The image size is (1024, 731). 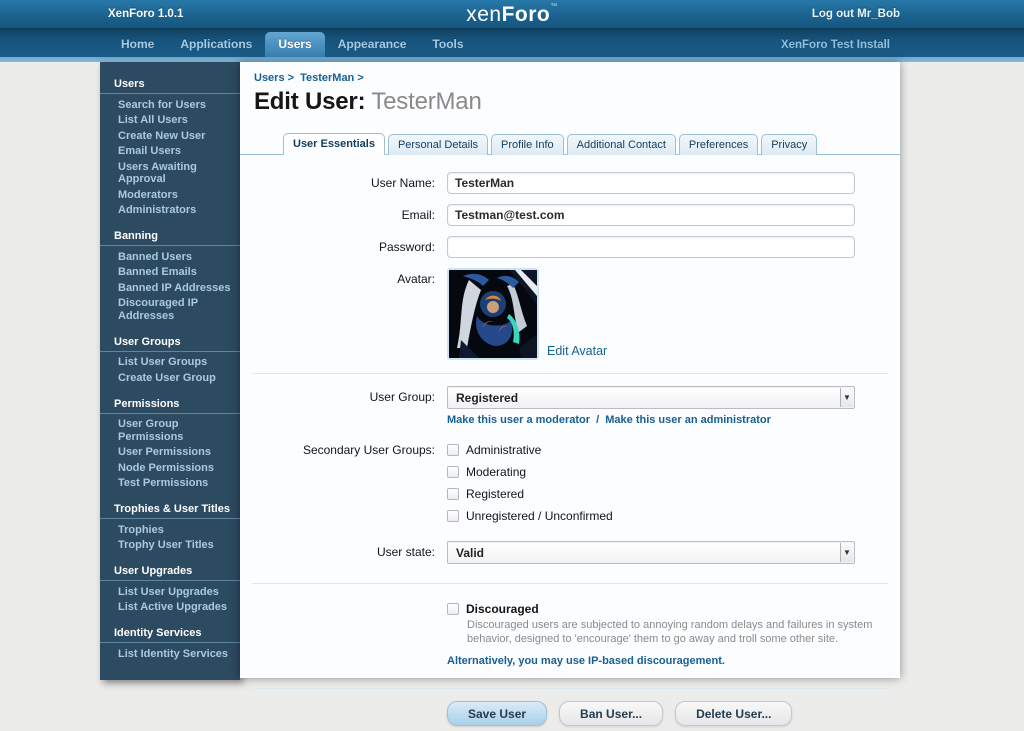 What do you see at coordinates (497, 713) in the screenshot?
I see `save-user-button: Save User` at bounding box center [497, 713].